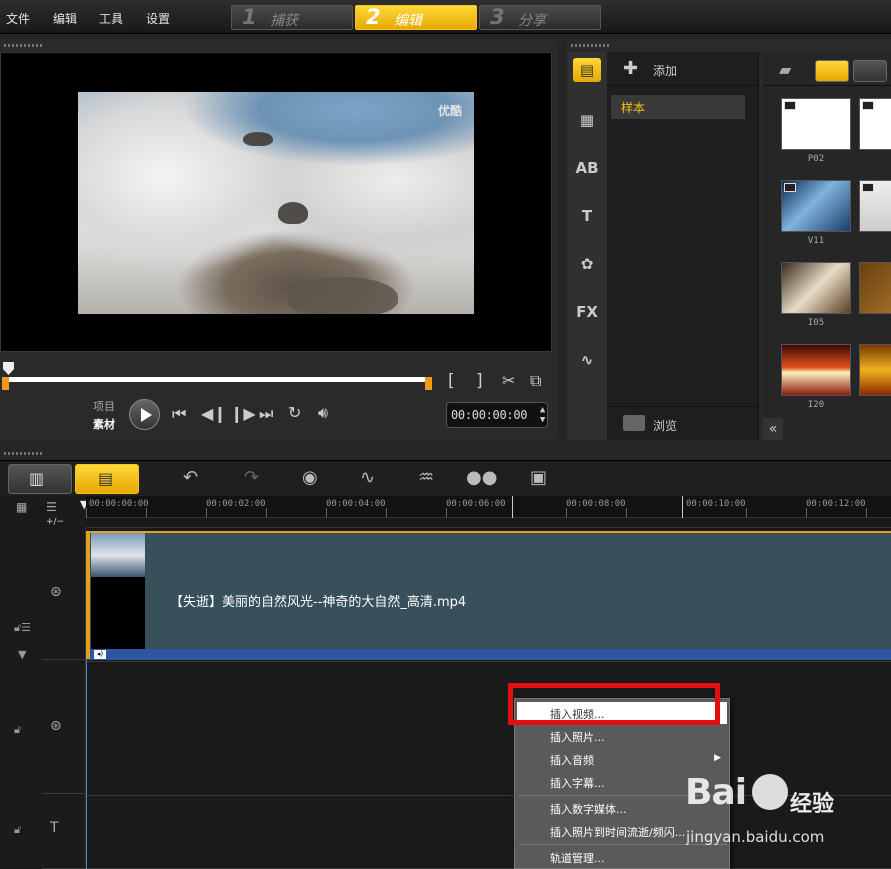  I want to click on clip-thumbnail, so click(118, 591).